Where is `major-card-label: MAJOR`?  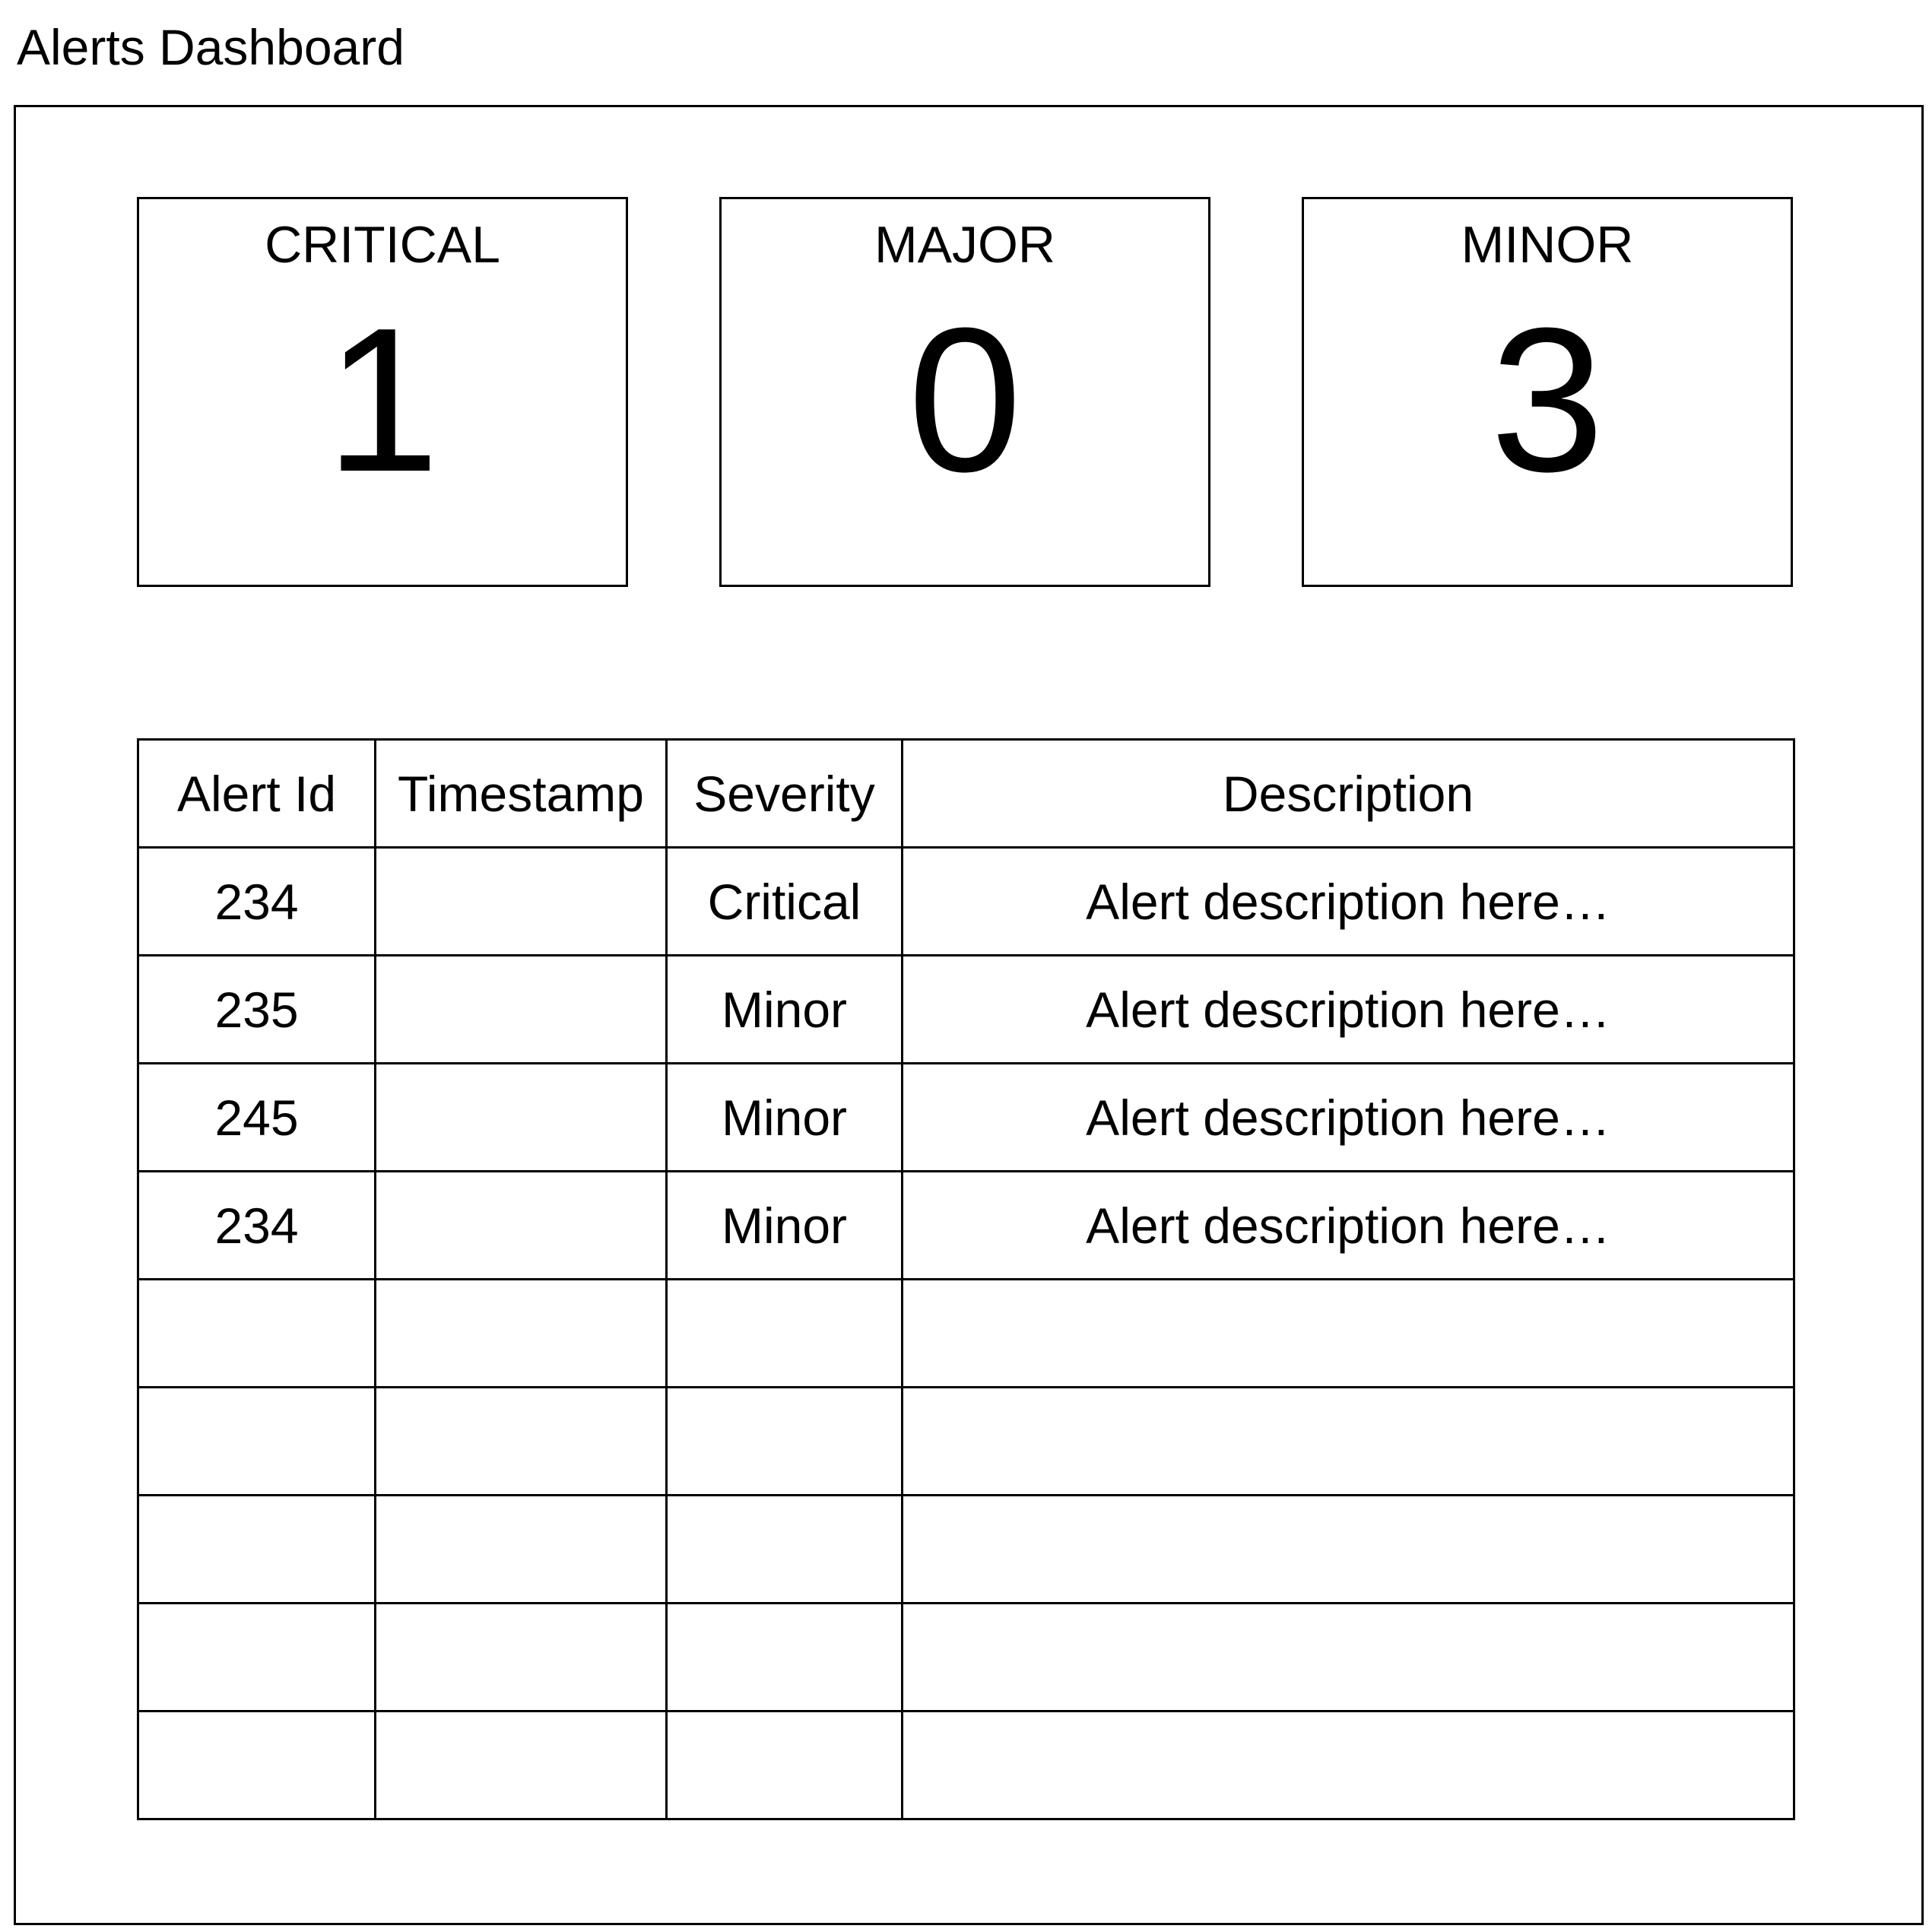
major-card-label: MAJOR is located at coordinates (964, 245).